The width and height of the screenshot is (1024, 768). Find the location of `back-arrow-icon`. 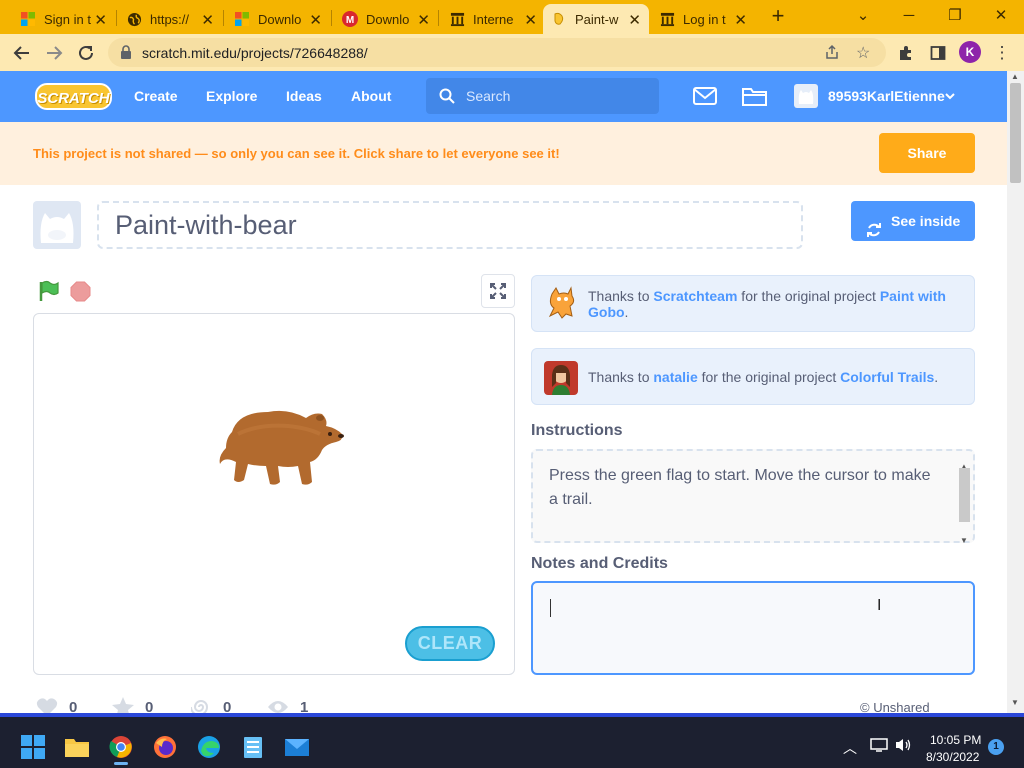

back-arrow-icon is located at coordinates (22, 53).